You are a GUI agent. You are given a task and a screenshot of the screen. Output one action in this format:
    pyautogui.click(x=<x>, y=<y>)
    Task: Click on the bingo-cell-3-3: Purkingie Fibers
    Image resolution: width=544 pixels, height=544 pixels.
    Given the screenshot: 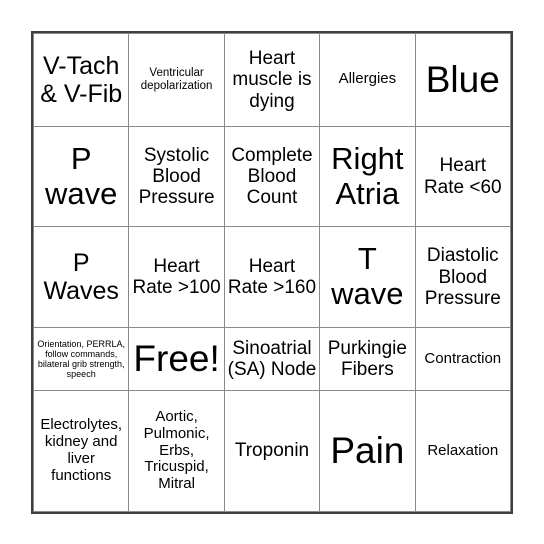 What is the action you would take?
    pyautogui.click(x=367, y=359)
    